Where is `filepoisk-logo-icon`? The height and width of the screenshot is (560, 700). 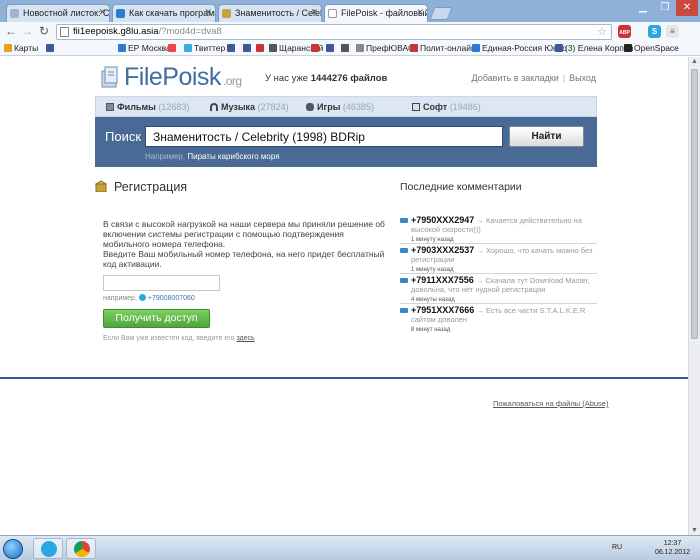
filepoisk-logo-icon is located at coordinates (109, 77).